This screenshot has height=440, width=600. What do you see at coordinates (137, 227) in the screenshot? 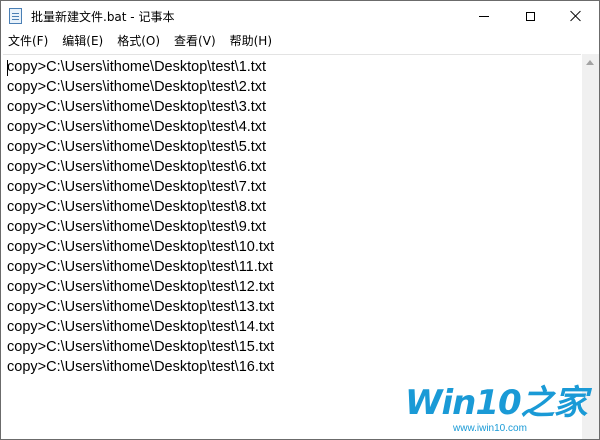
I see `text-line: copy>C:\Users\ithome\Desktop\test\9.txt` at bounding box center [137, 227].